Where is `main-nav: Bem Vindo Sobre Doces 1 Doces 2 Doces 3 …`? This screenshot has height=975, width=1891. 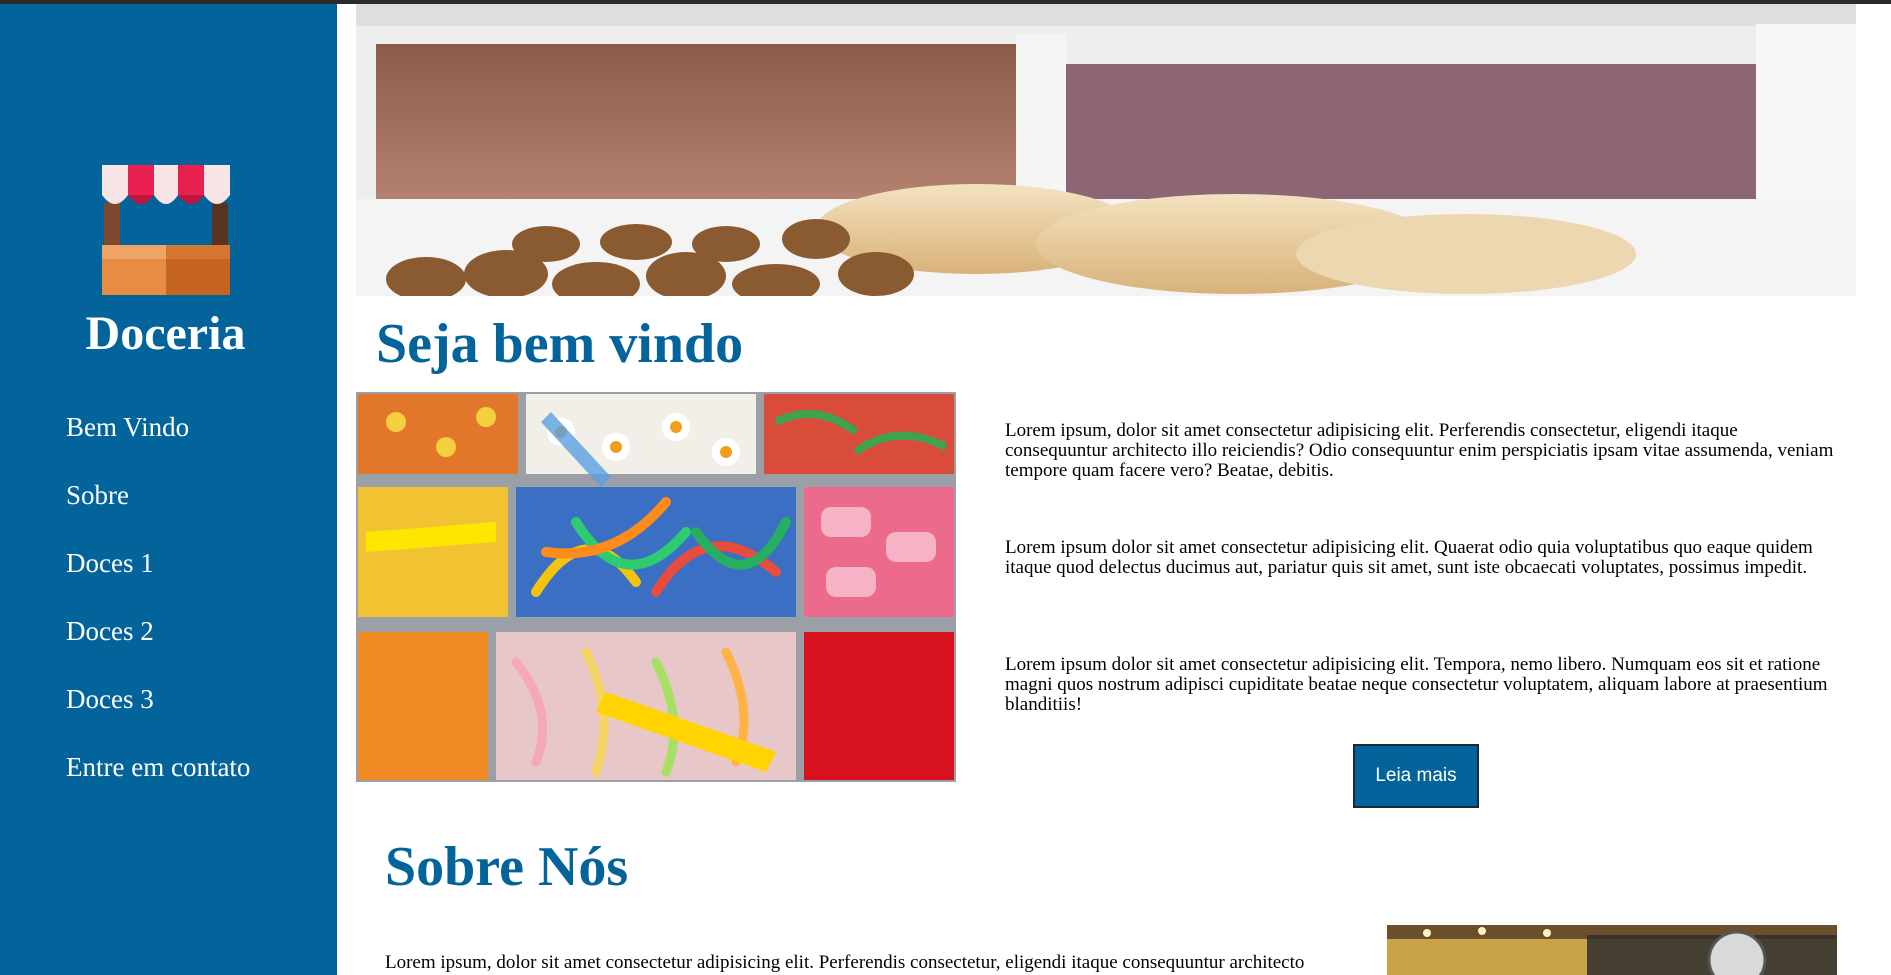
main-nav: Bem Vindo Sobre Doces 1 Doces 2 Doces 3 … is located at coordinates (158, 611).